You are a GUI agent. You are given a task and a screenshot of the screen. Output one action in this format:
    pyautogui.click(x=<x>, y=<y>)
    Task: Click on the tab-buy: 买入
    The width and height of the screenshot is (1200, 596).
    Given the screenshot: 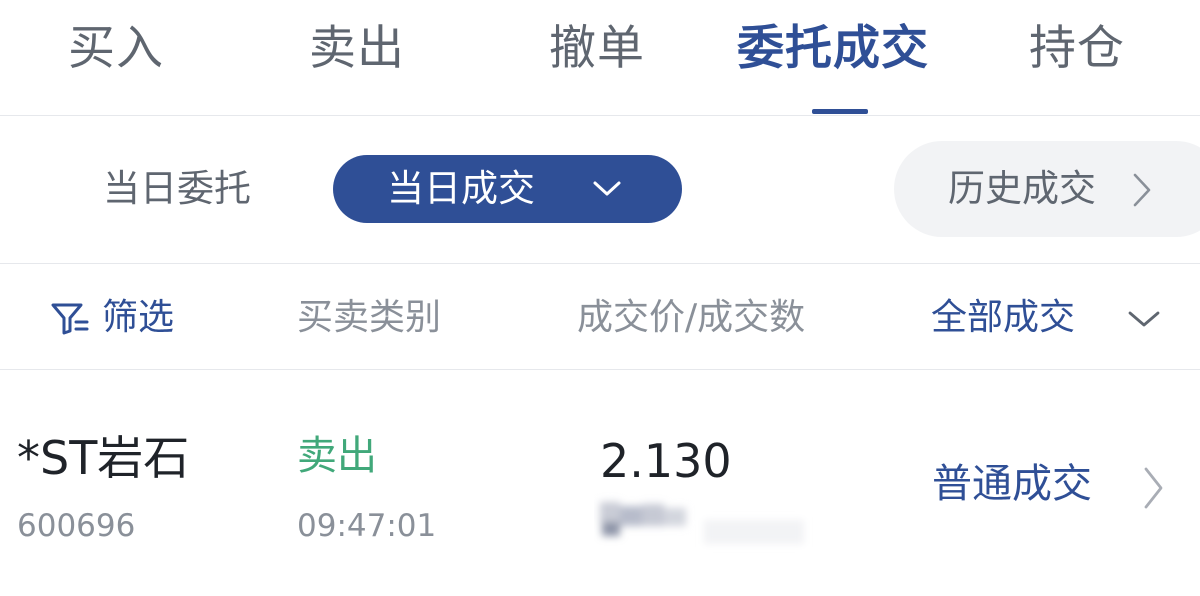 What is the action you would take?
    pyautogui.click(x=116, y=49)
    